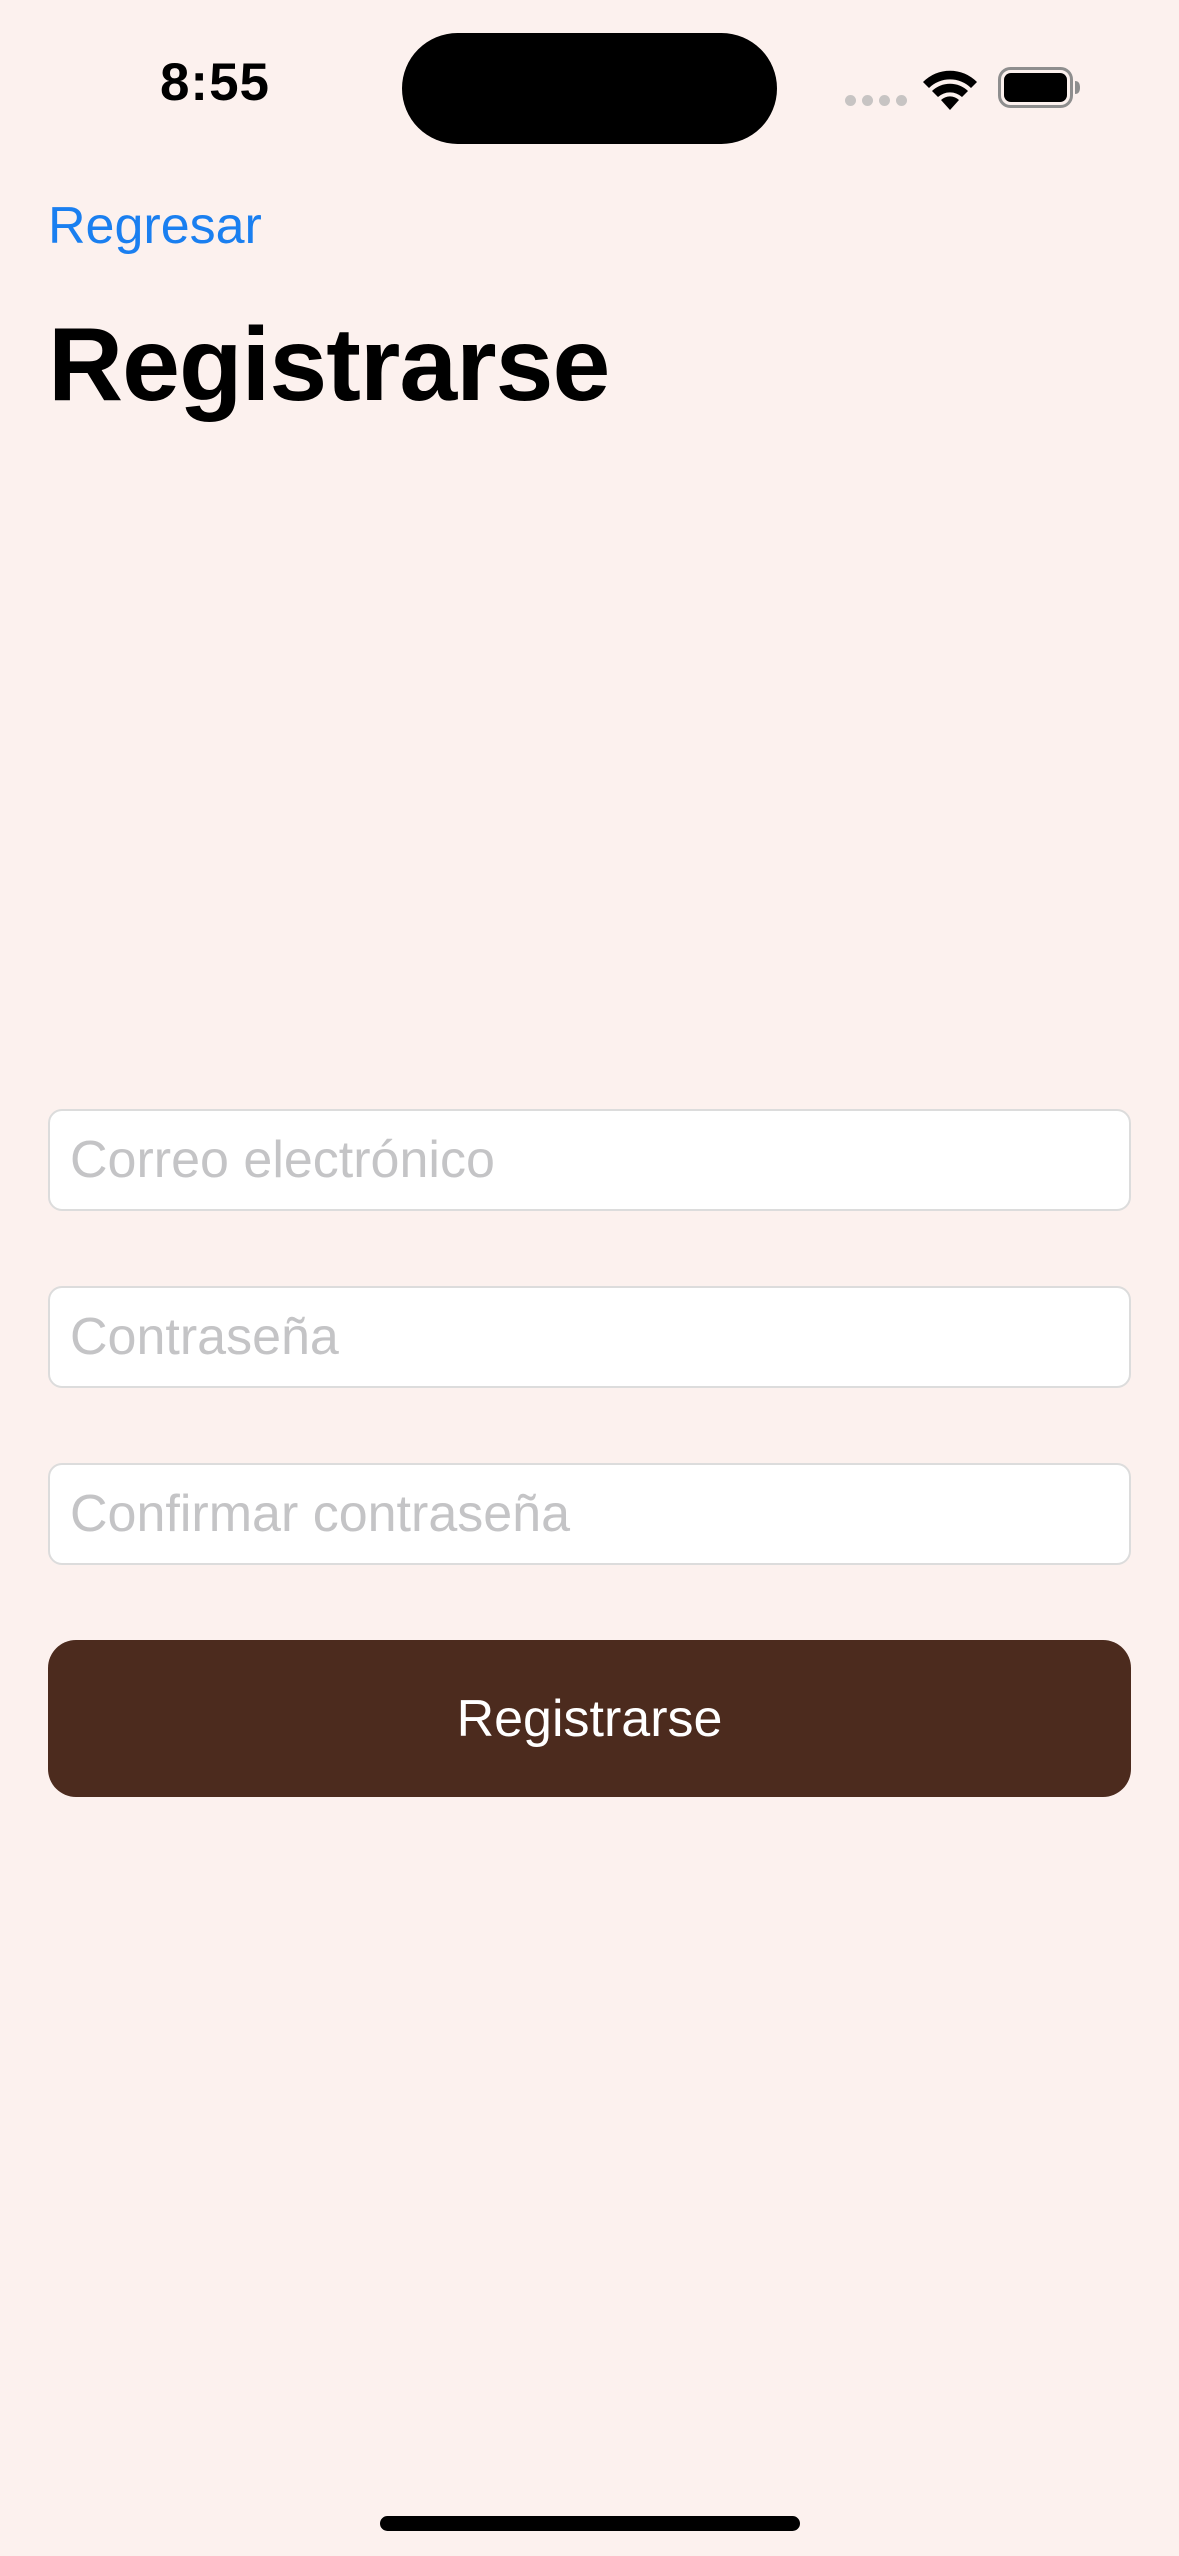 This screenshot has height=2556, width=1179. Describe the element at coordinates (589, 1160) in the screenshot. I see `email-field` at that location.